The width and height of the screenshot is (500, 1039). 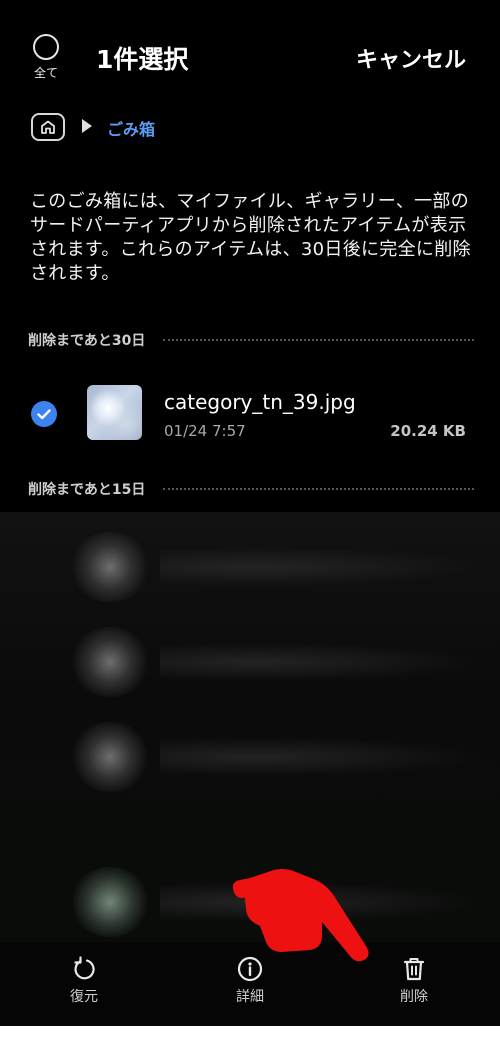 I want to click on section-label: 削除まであと15日, so click(x=87, y=490).